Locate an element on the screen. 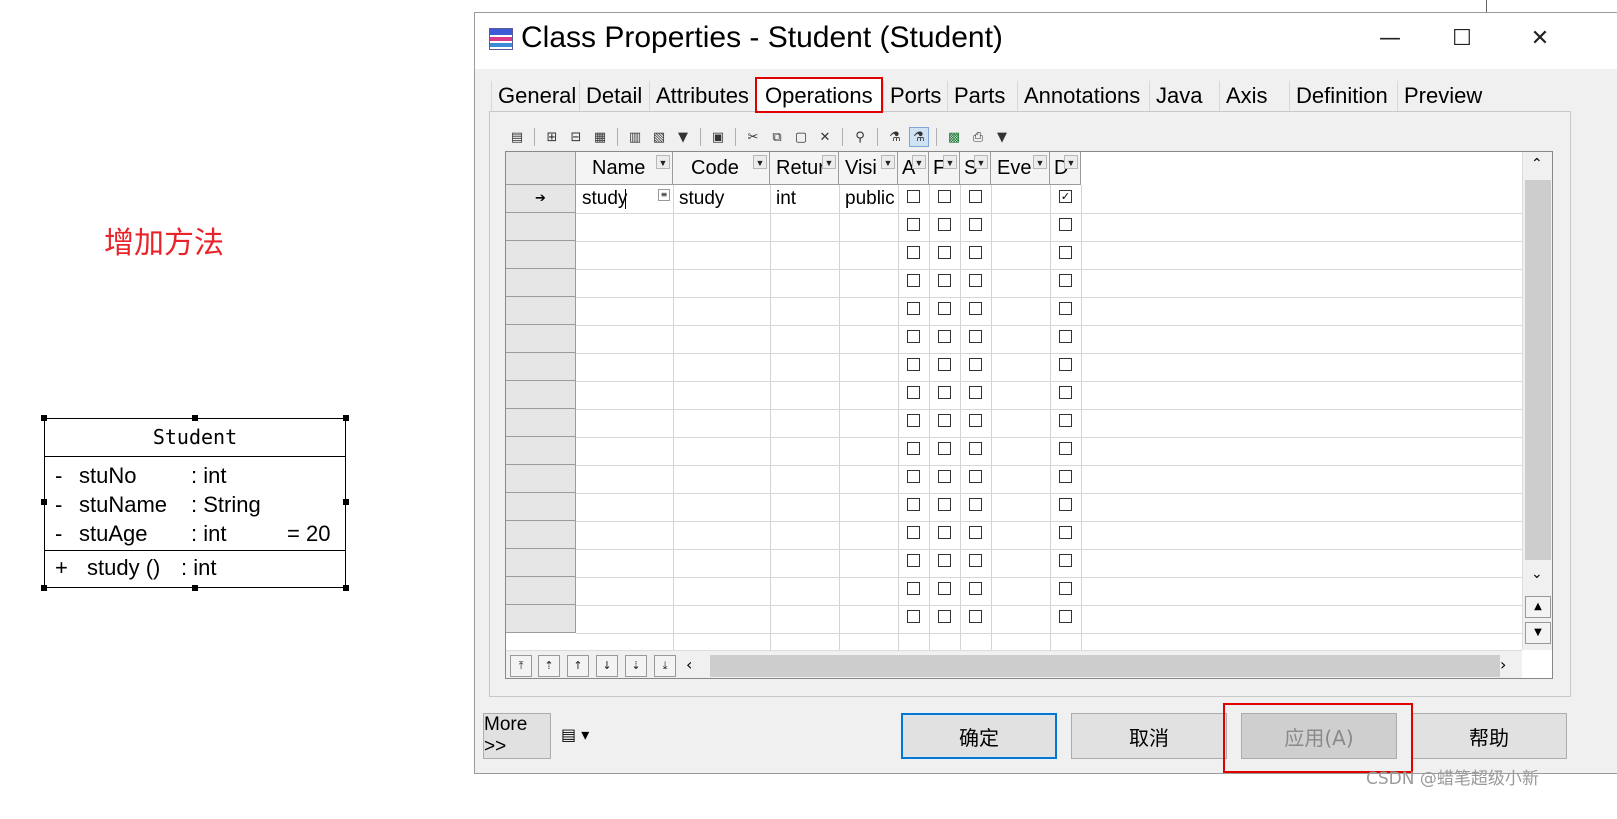 The image size is (1617, 819). cell-return-type: int is located at coordinates (786, 199).